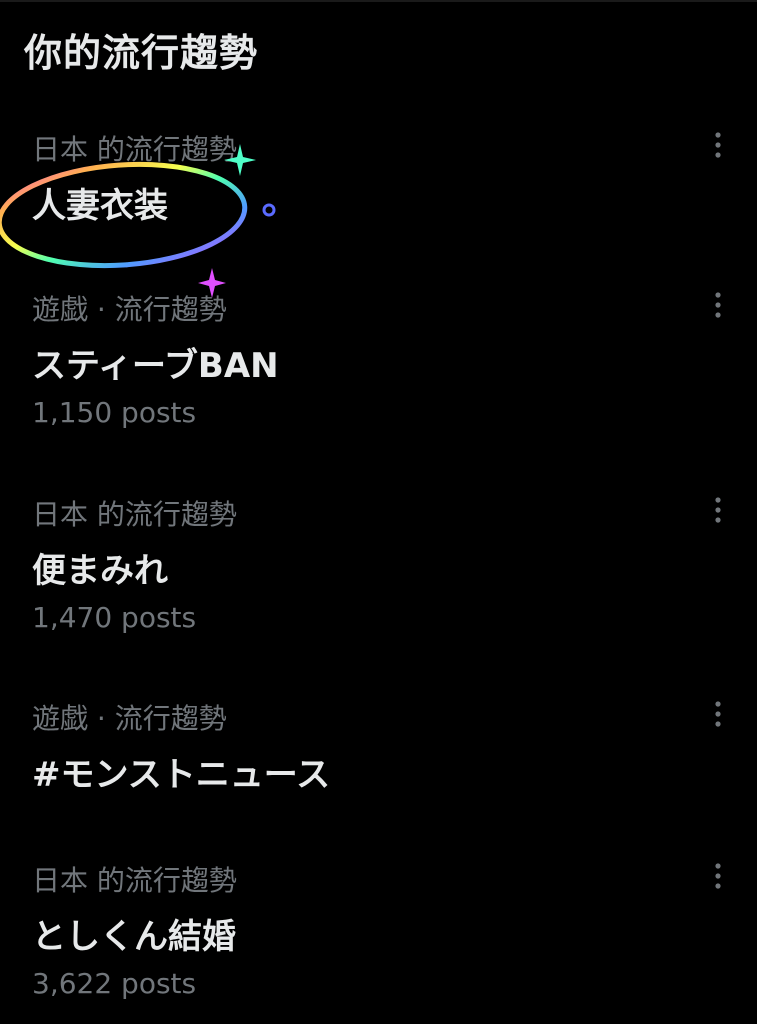  What do you see at coordinates (141, 53) in the screenshot?
I see `page-title: 你的流行趨勢` at bounding box center [141, 53].